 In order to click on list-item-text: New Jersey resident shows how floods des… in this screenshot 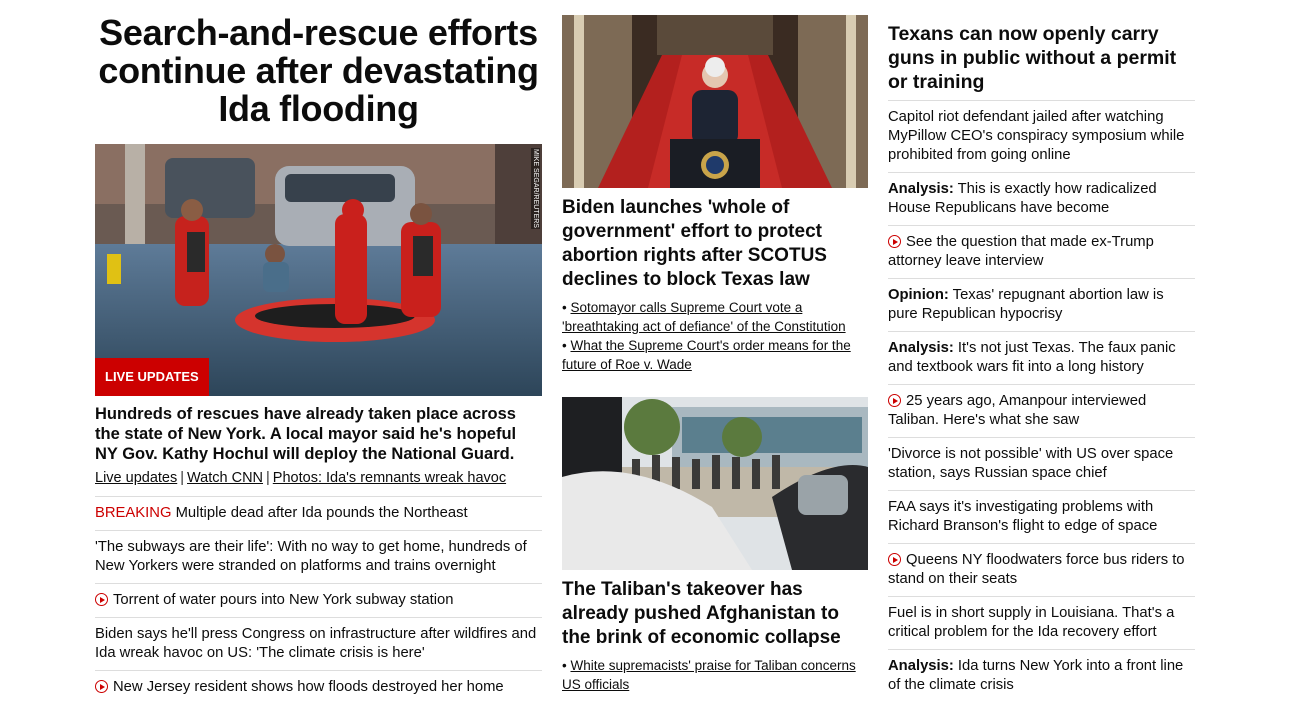, I will do `click(308, 687)`.